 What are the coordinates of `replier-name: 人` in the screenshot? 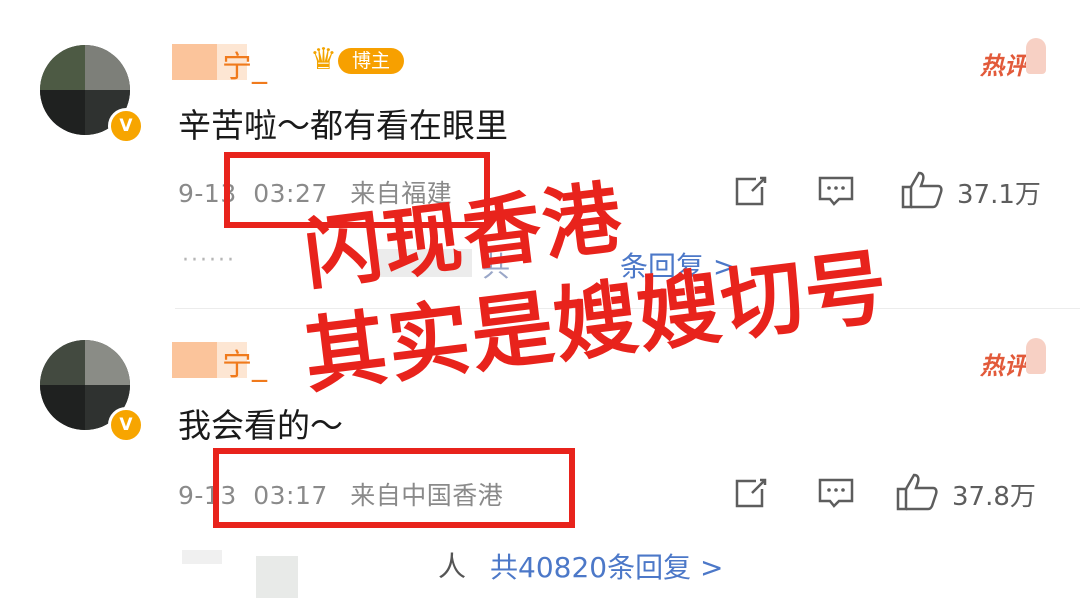 It's located at (452, 566).